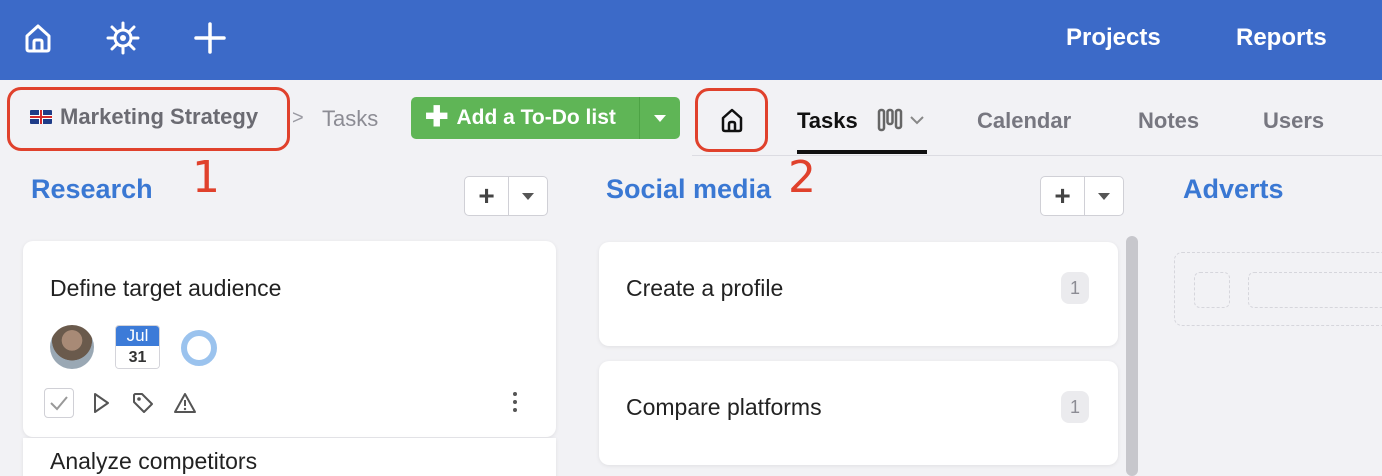 This screenshot has width=1382, height=476. What do you see at coordinates (536, 117) in the screenshot?
I see `add-todo-list-label: Add a To-Do list` at bounding box center [536, 117].